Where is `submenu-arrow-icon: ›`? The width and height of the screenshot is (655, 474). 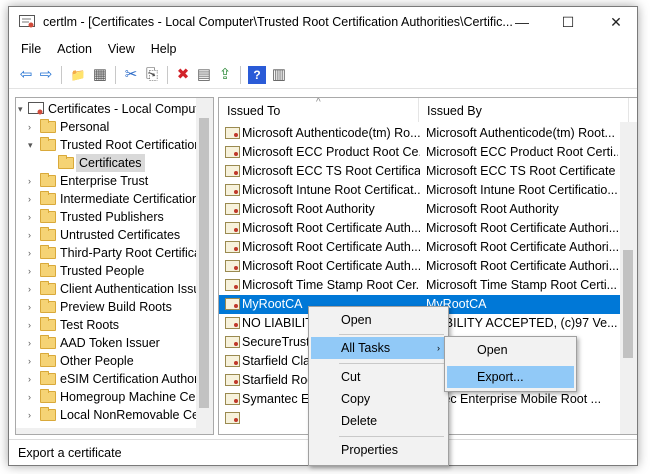 submenu-arrow-icon: › is located at coordinates (438, 348).